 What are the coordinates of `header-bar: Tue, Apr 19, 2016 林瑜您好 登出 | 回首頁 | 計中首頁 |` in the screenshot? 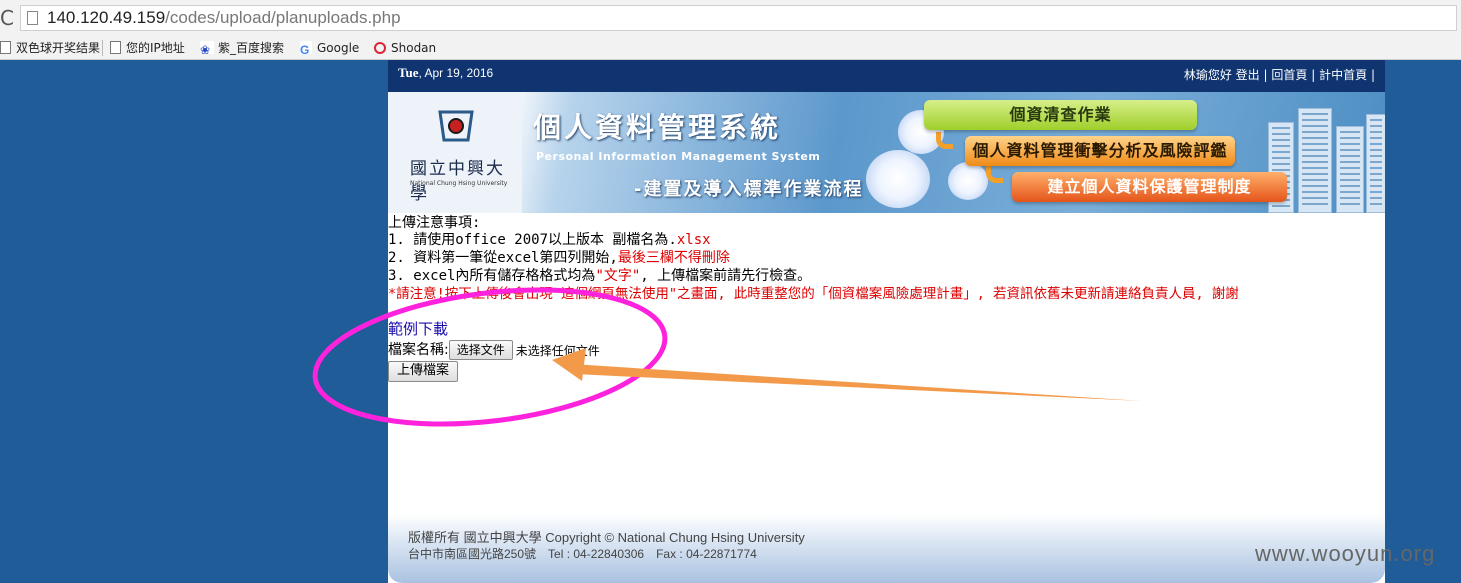 It's located at (886, 76).